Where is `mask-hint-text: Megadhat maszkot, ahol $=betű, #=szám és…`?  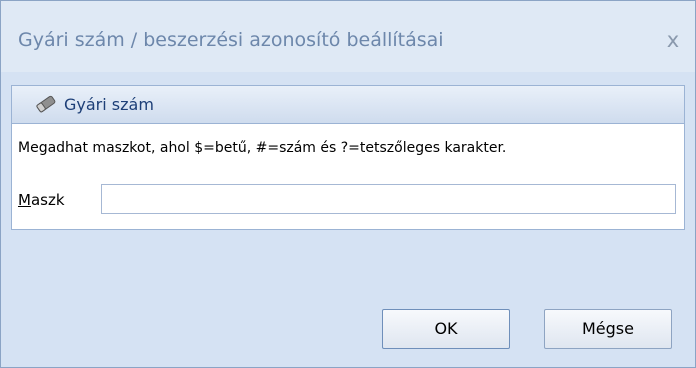
mask-hint-text: Megadhat maszkot, ahol $=betű, #=szám és… is located at coordinates (262, 148).